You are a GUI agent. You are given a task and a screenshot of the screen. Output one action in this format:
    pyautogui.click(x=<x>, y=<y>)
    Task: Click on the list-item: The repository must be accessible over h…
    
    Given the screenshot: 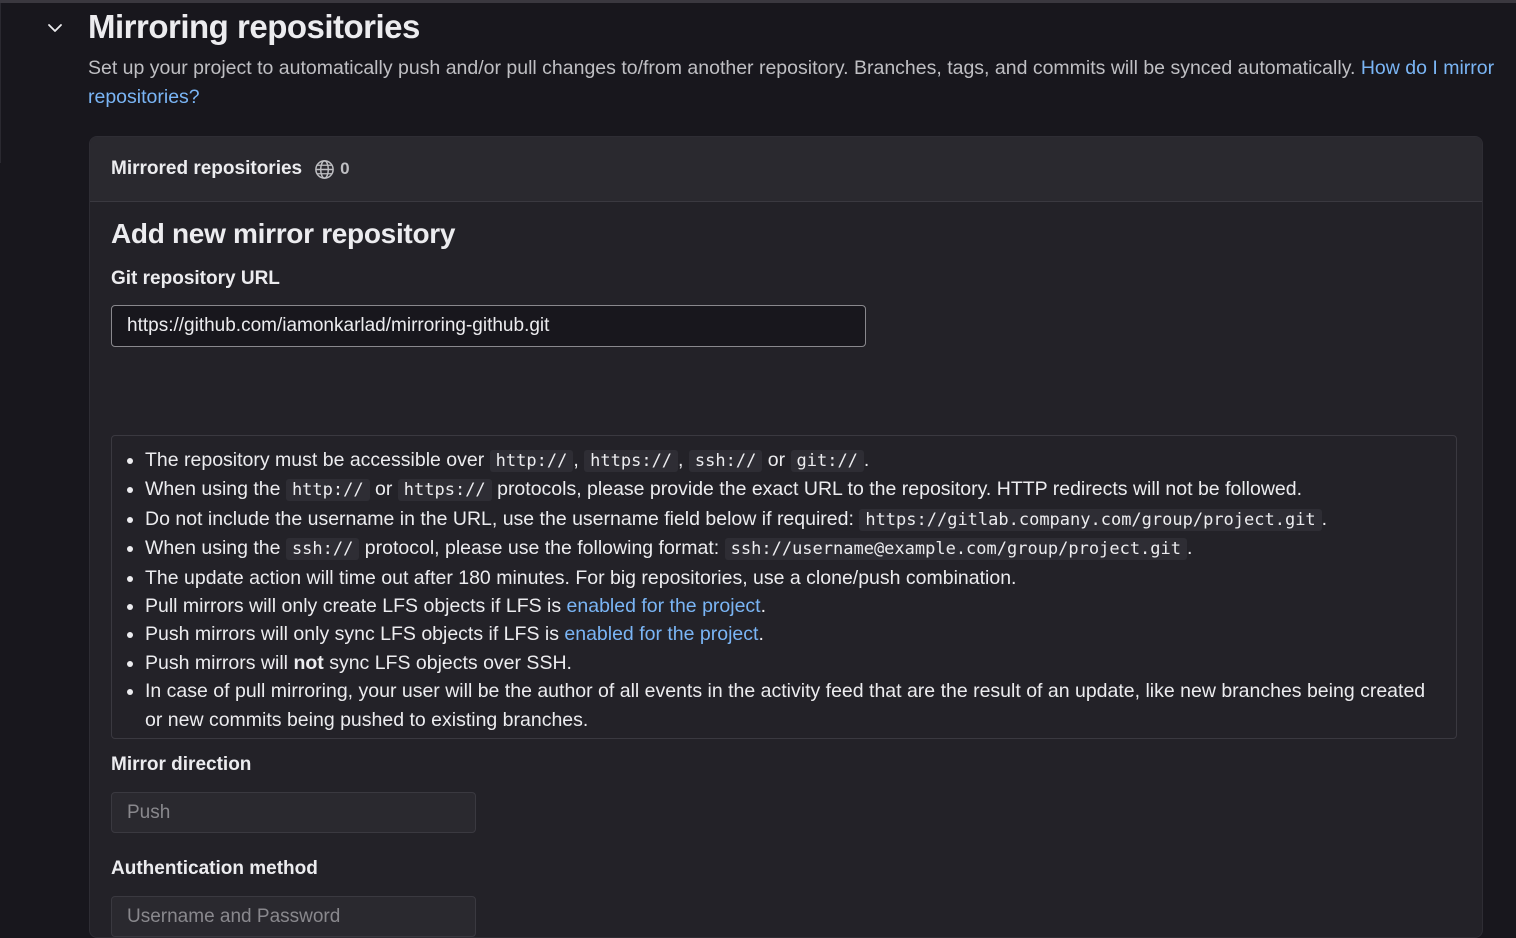 What is the action you would take?
    pyautogui.click(x=793, y=460)
    